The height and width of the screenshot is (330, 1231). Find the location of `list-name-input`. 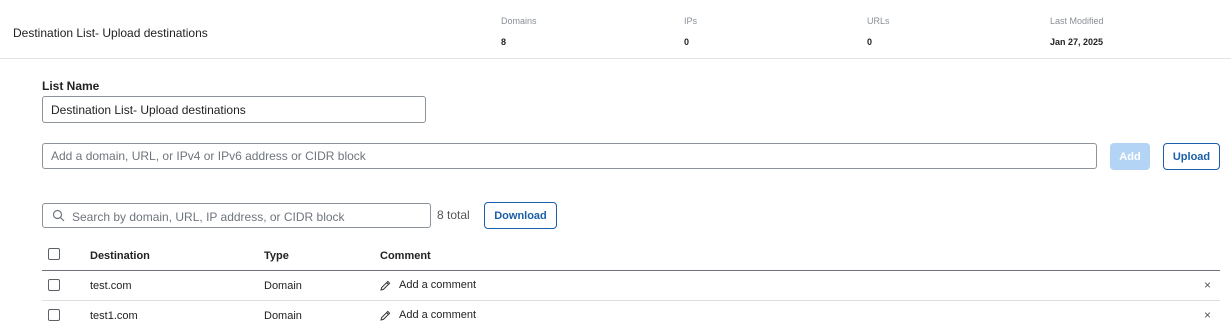

list-name-input is located at coordinates (234, 109).